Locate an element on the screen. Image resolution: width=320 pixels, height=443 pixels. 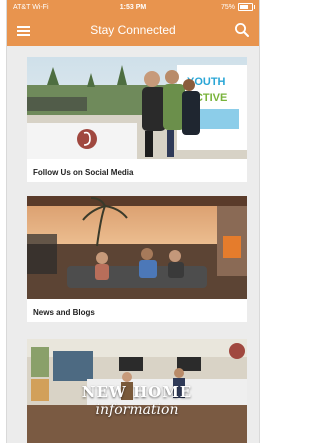
search-icon is located at coordinates (242, 30).